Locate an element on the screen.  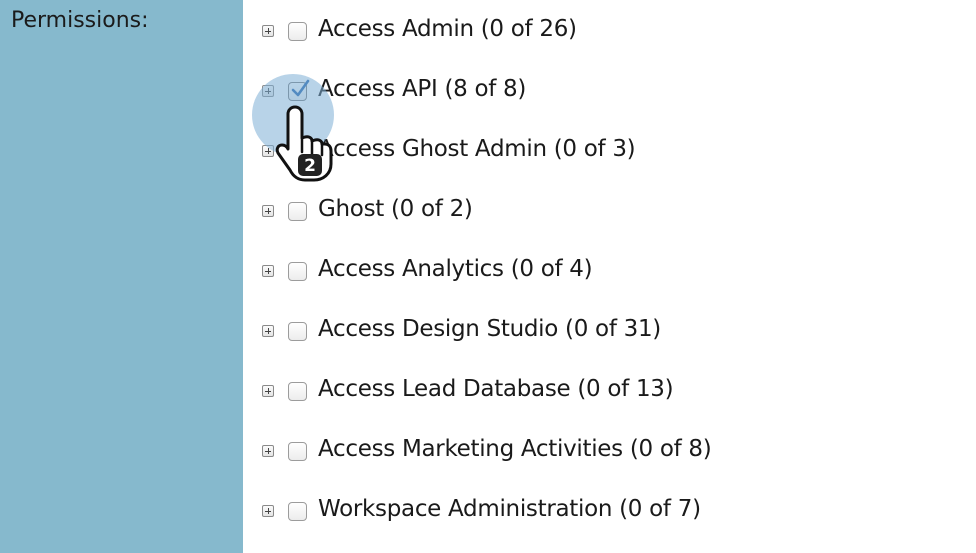
checkbox-access-design-studio is located at coordinates (297, 331).